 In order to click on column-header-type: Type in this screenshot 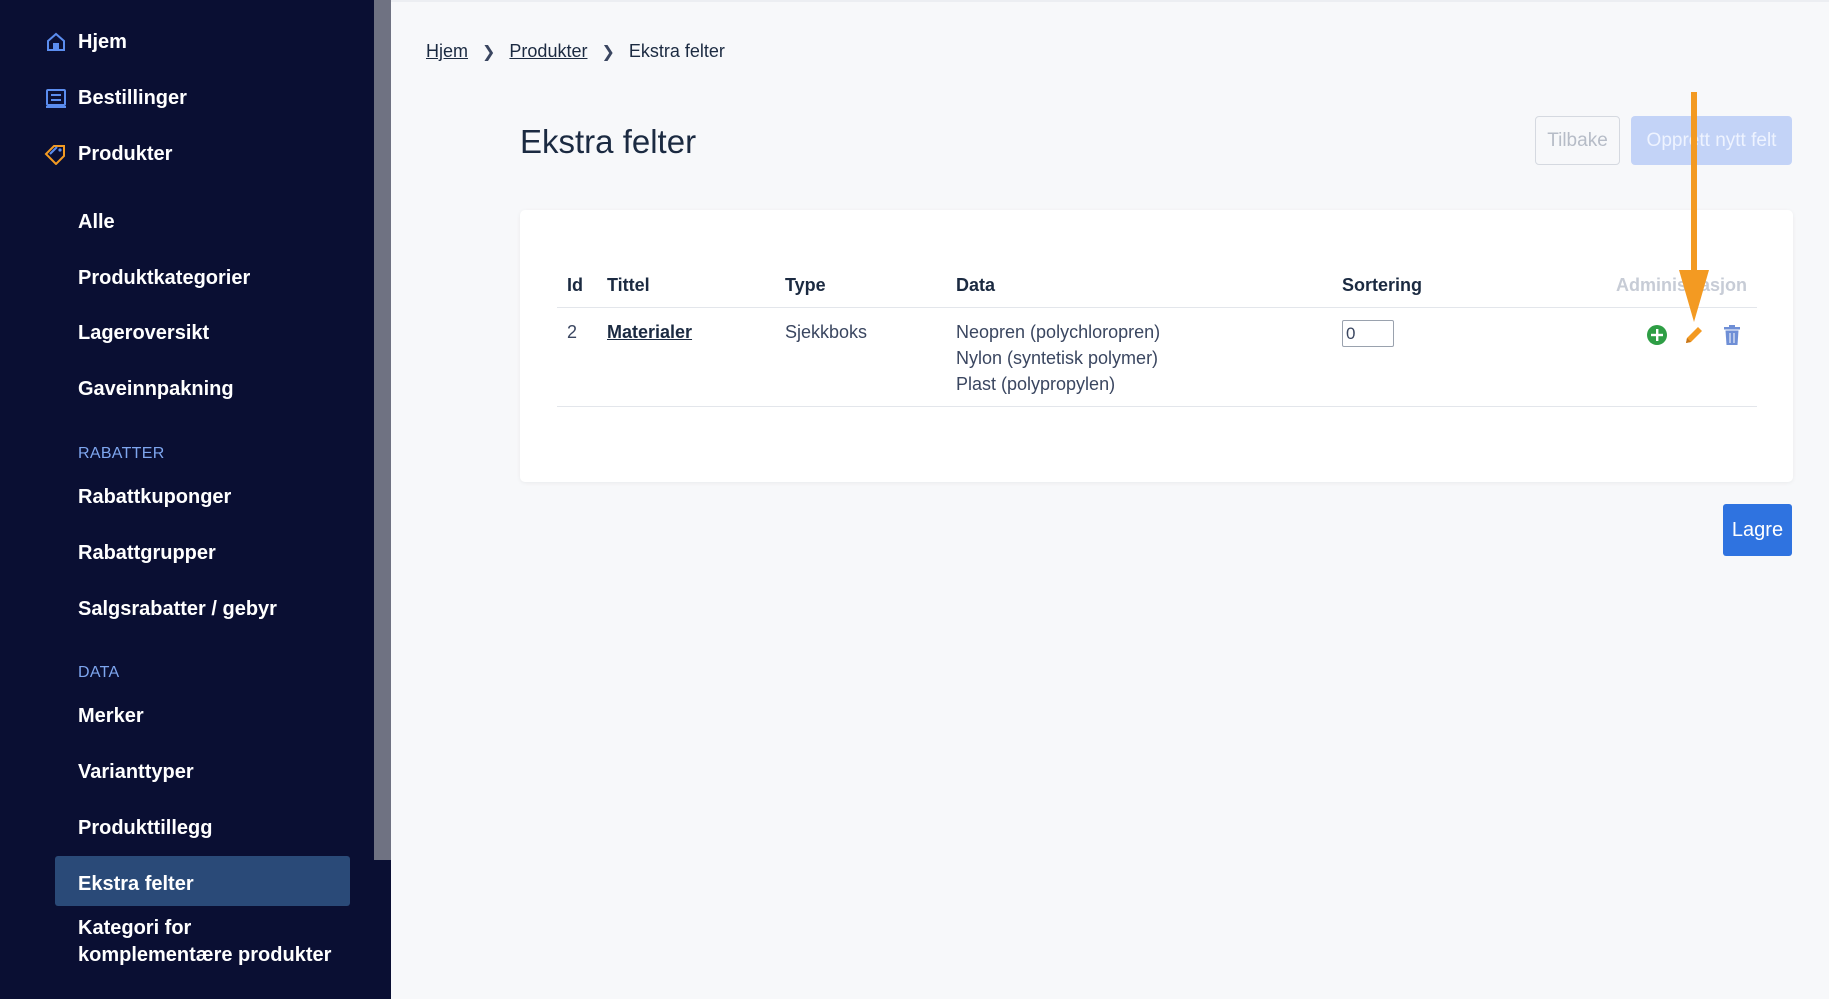, I will do `click(805, 285)`.